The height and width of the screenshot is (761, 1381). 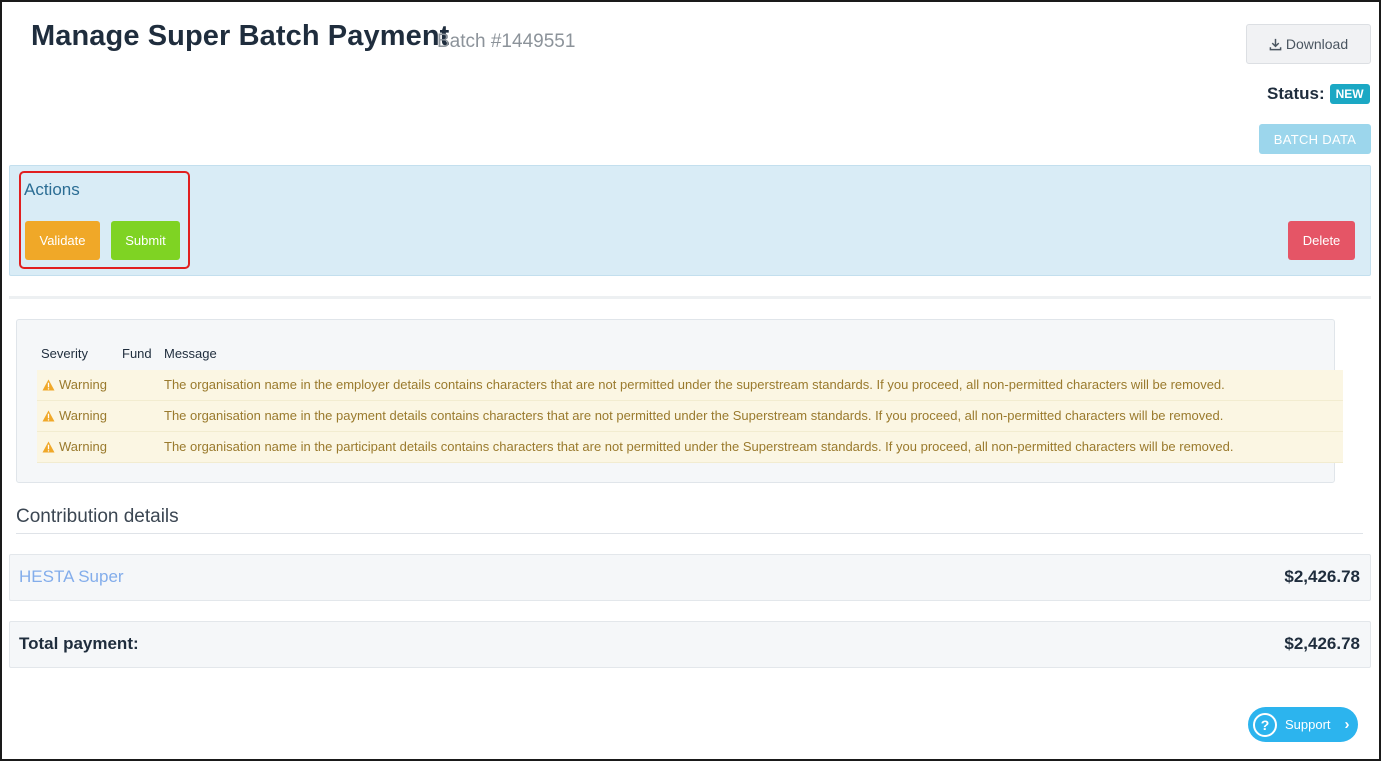 I want to click on chevron-right-icon: ›, so click(x=1347, y=724).